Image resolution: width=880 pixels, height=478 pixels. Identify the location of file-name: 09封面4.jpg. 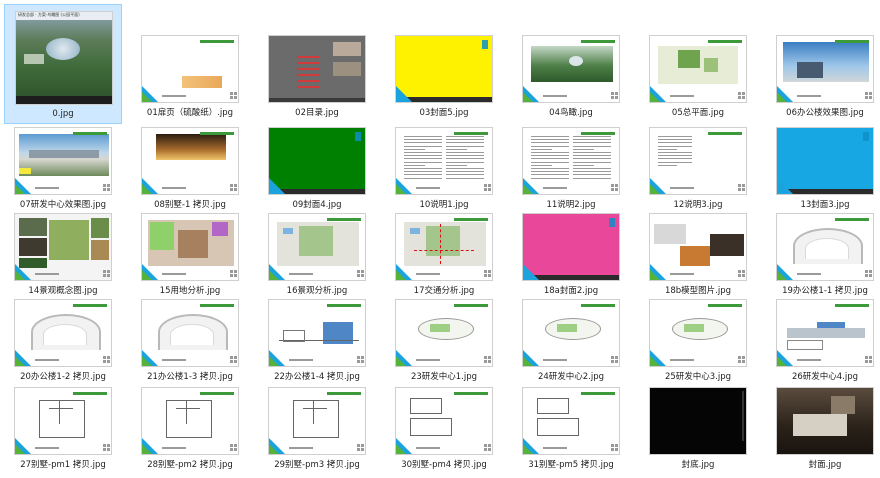
(317, 204).